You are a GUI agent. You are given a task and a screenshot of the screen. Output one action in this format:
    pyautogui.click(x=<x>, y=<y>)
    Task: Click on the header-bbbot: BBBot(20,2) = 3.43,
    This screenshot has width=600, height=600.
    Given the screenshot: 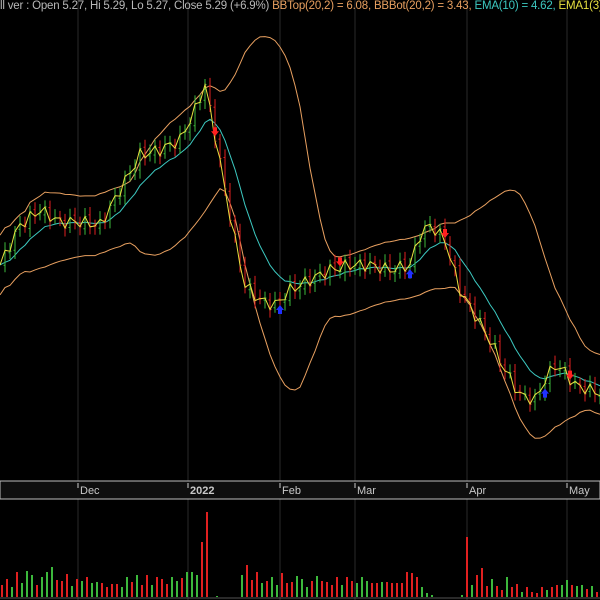 What is the action you would take?
    pyautogui.click(x=422, y=6)
    